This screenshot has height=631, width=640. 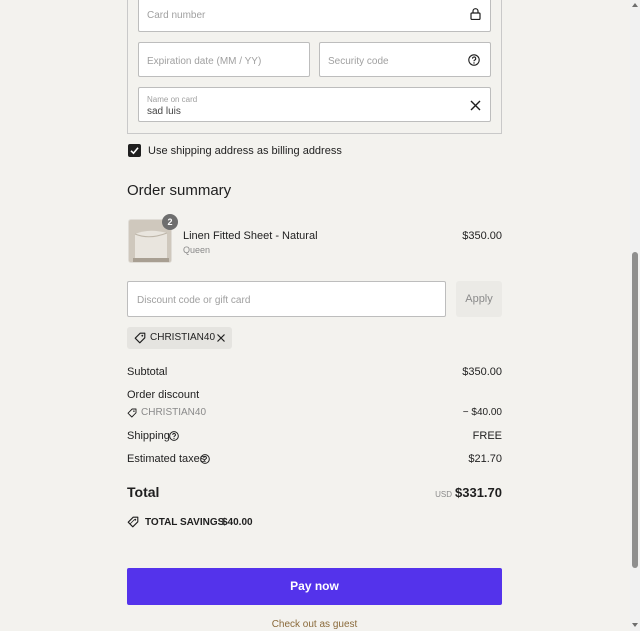 What do you see at coordinates (635, 5) in the screenshot?
I see `scroll-up-arrow-icon` at bounding box center [635, 5].